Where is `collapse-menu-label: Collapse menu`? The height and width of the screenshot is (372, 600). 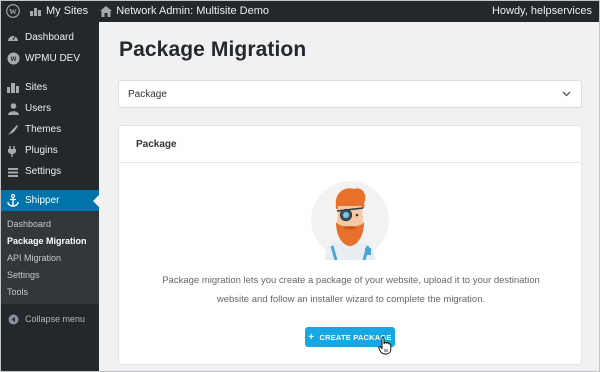 collapse-menu-label: Collapse menu is located at coordinates (55, 319).